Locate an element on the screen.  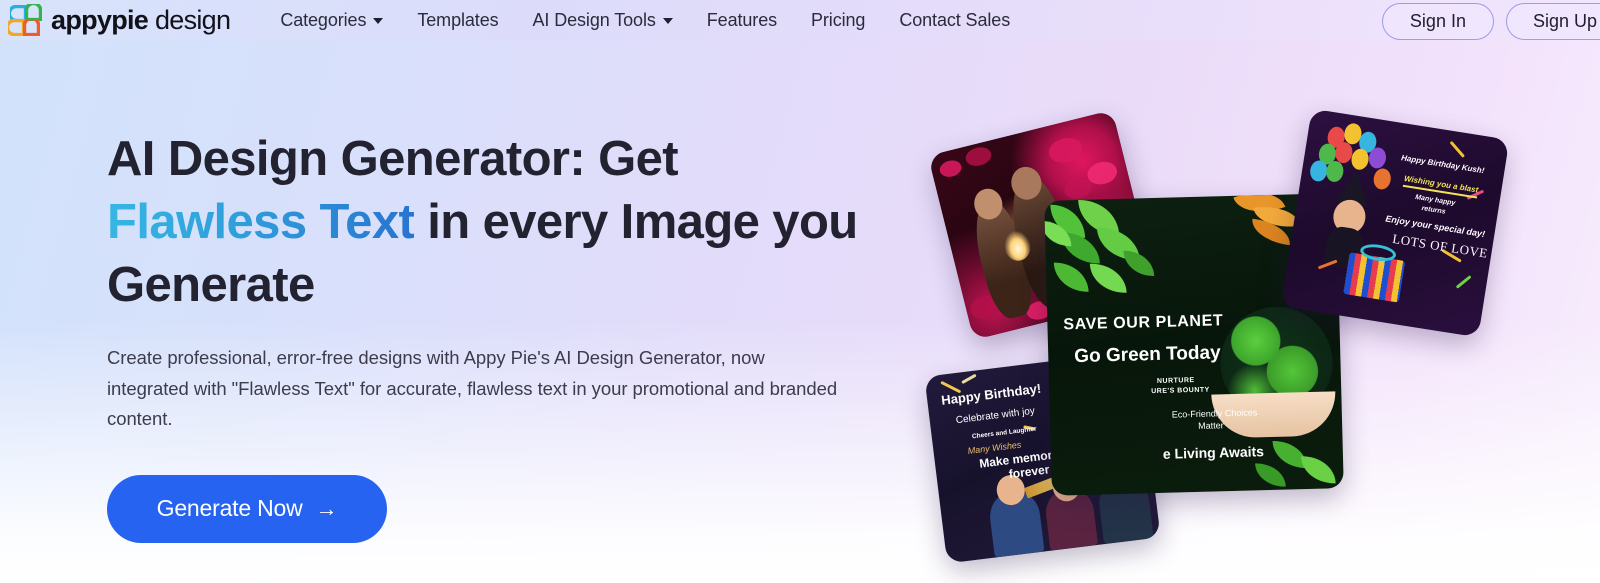
birthday-card-line-1: Happy Birthday! is located at coordinates (991, 394).